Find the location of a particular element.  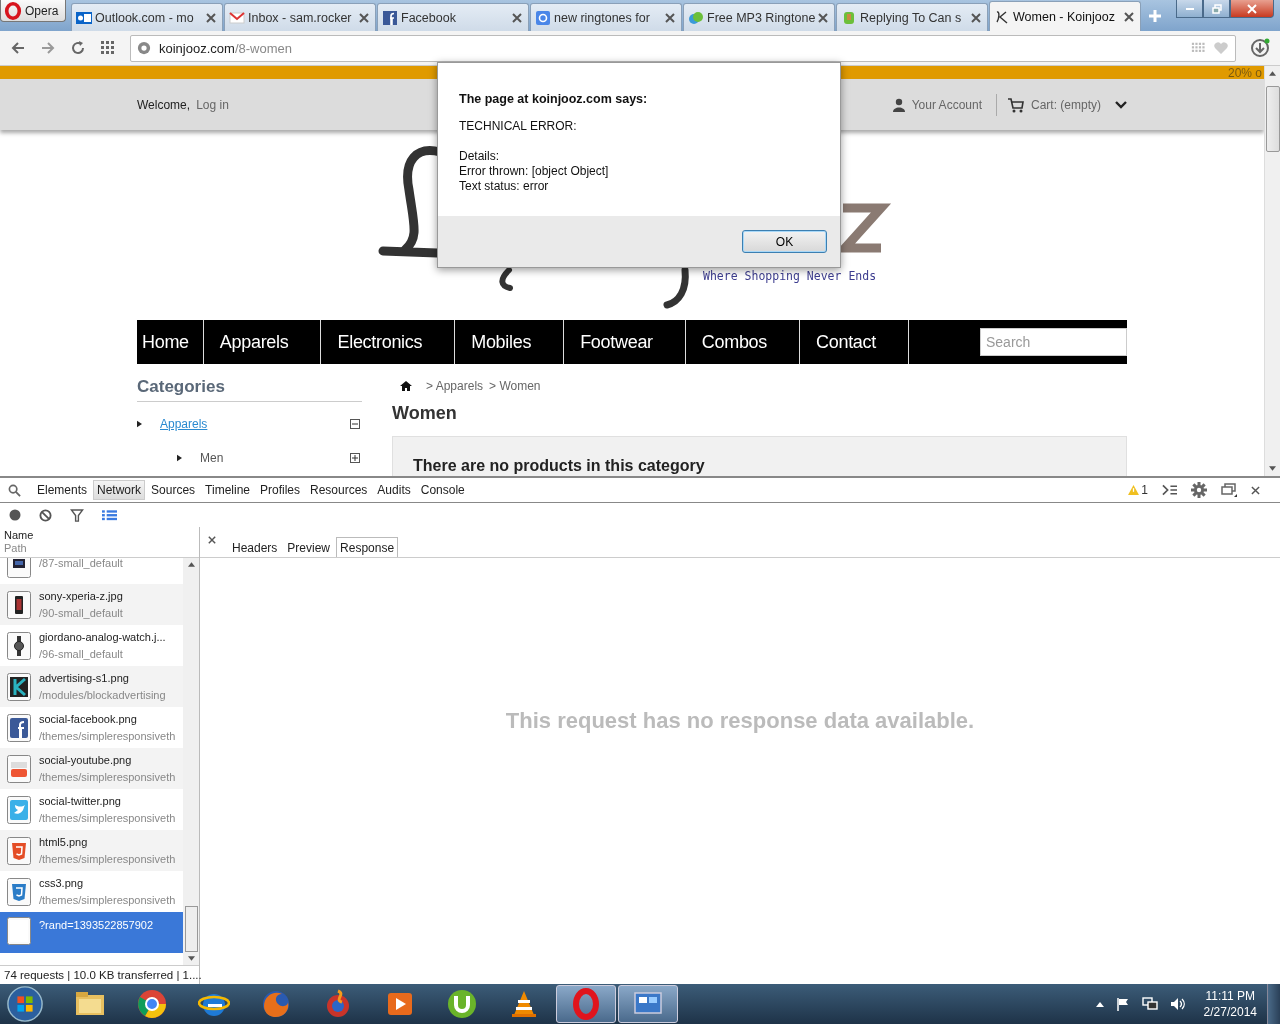

opera-menu-button: Opera is located at coordinates (33, 11).